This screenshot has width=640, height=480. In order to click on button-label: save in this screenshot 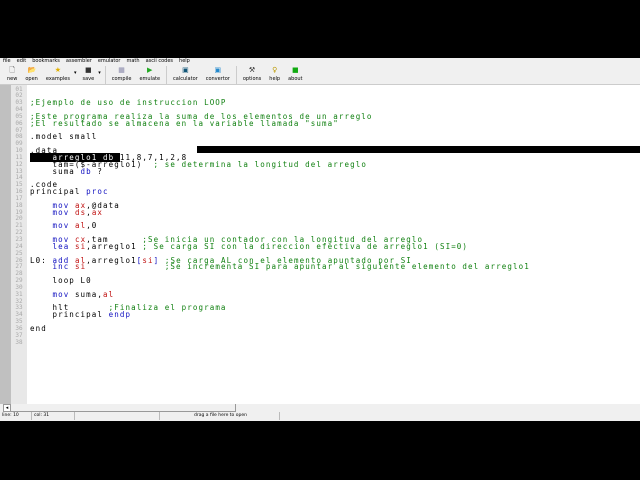, I will do `click(88, 79)`.